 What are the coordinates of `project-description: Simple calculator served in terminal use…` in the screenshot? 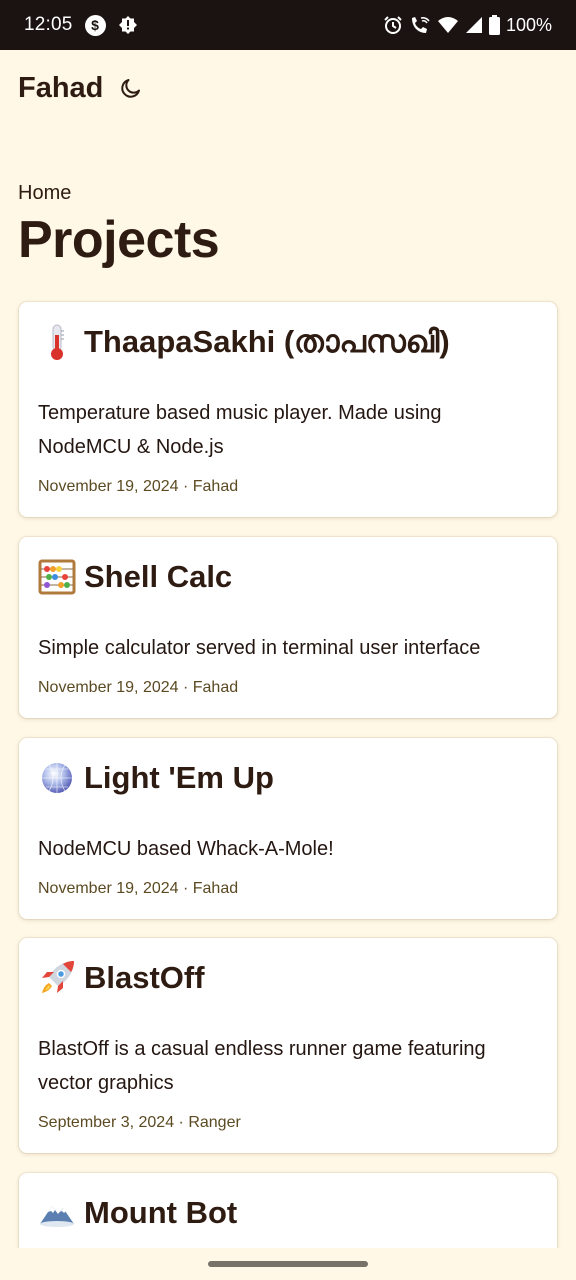 It's located at (259, 648).